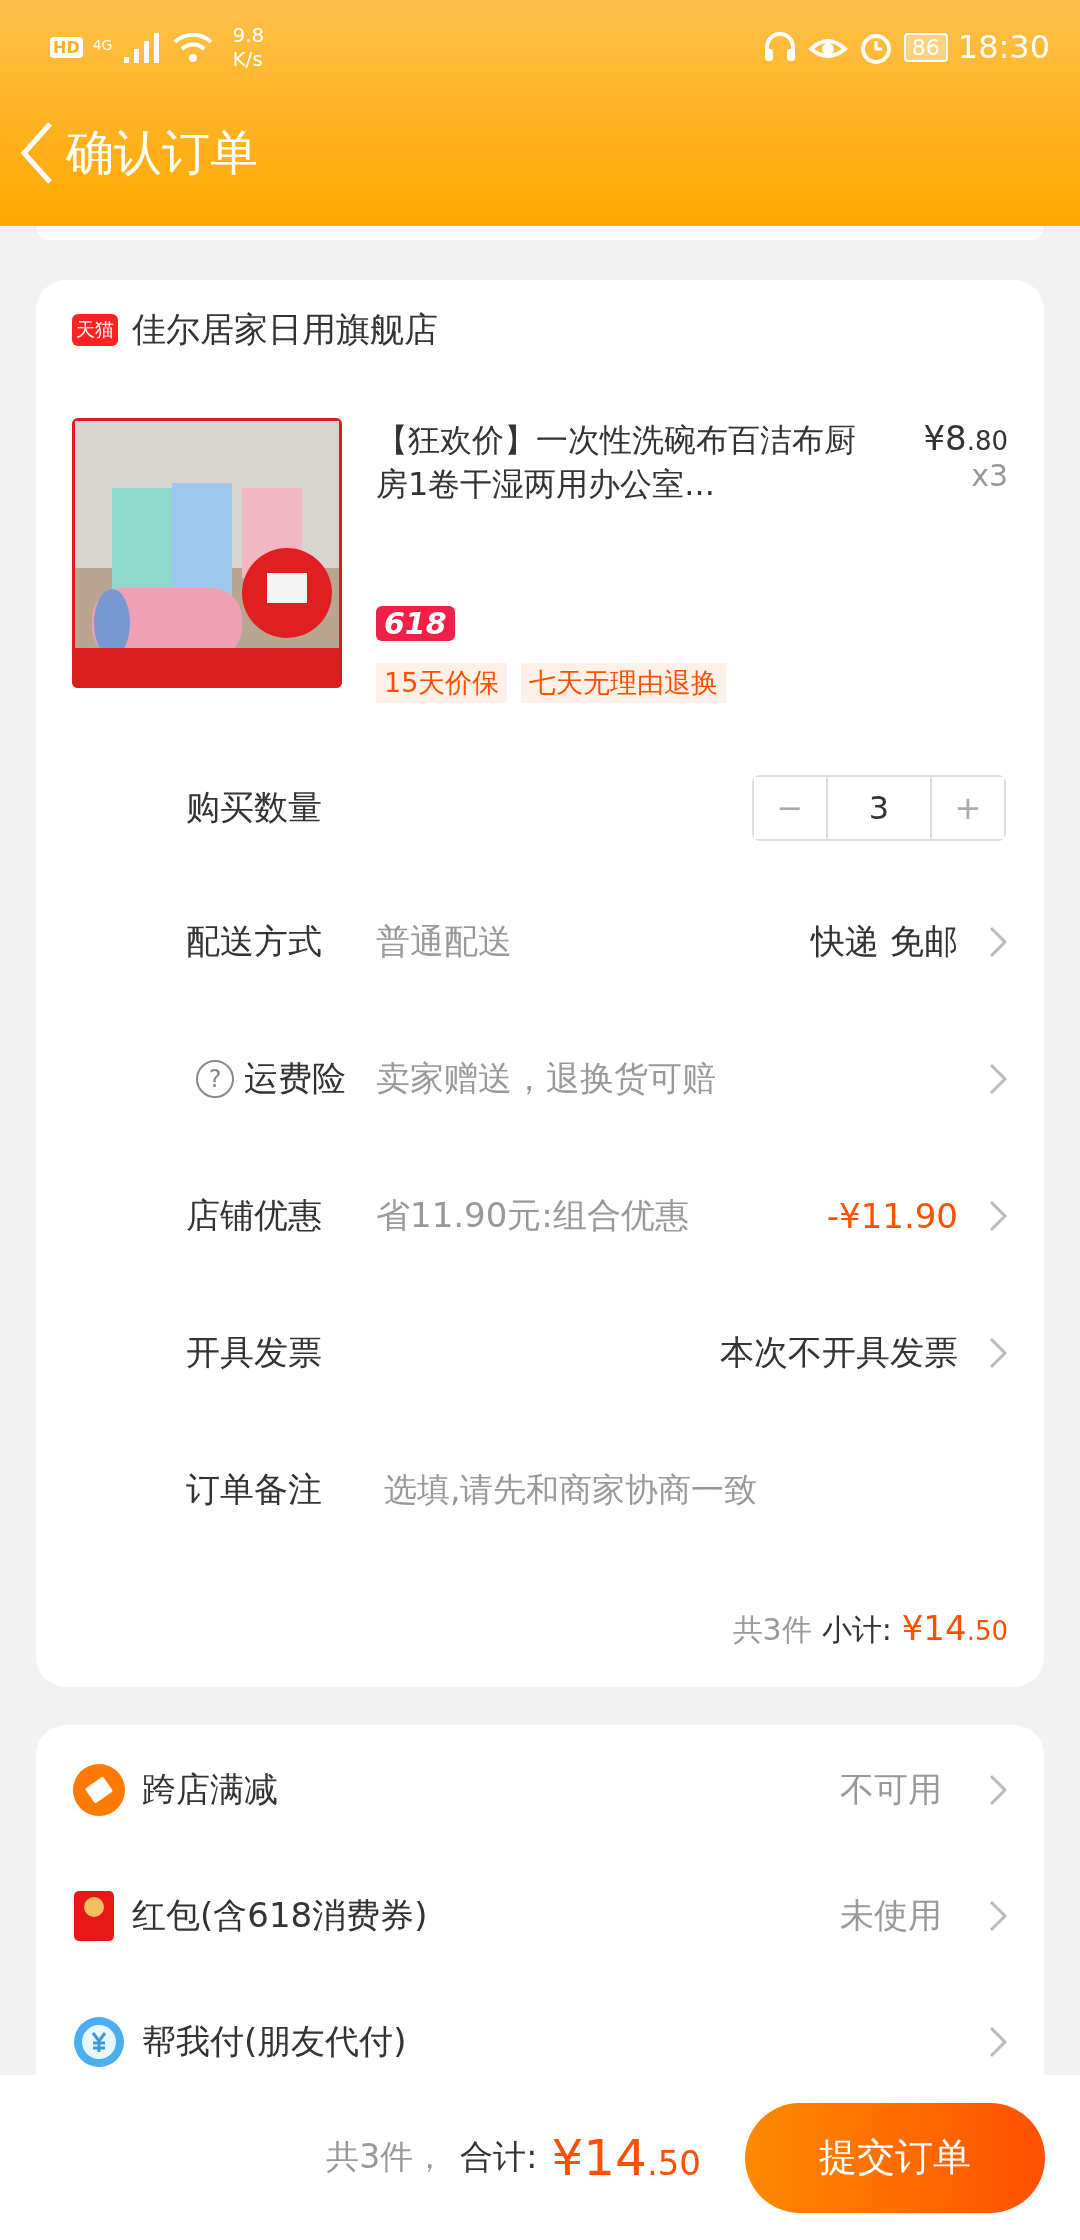 This screenshot has width=1080, height=2240. I want to click on row-label: 订单备注, so click(254, 1489).